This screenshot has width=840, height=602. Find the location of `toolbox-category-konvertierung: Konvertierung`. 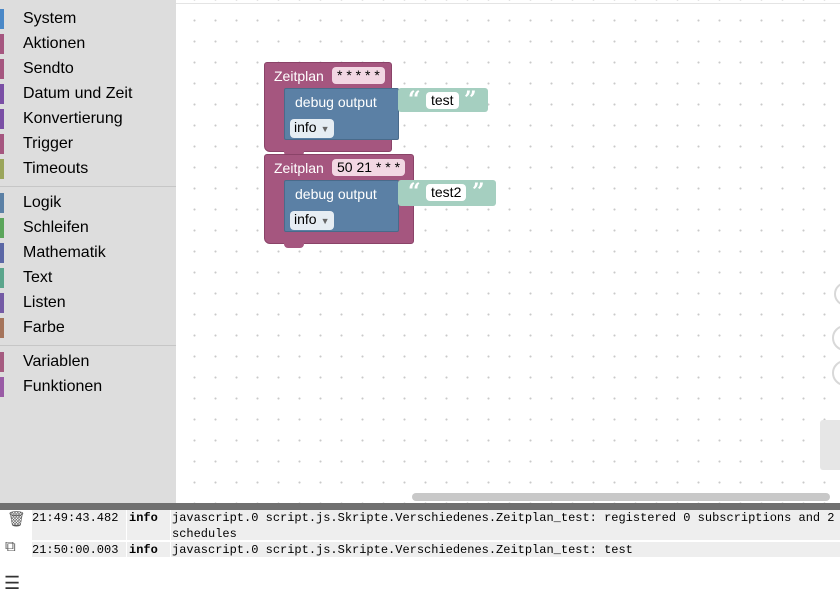

toolbox-category-konvertierung: Konvertierung is located at coordinates (88, 120).